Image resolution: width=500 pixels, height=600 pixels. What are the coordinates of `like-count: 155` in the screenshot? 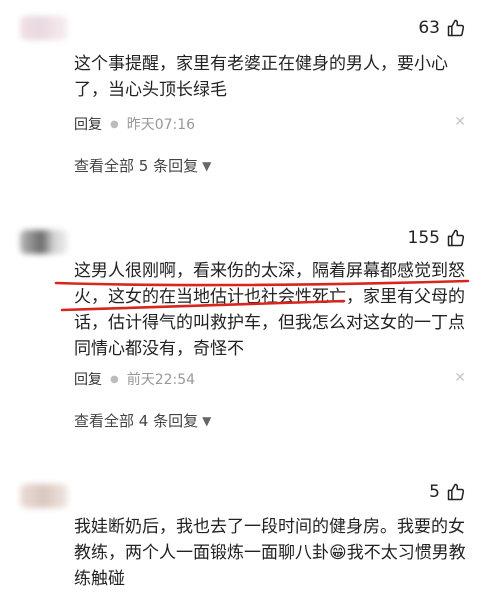 It's located at (423, 238).